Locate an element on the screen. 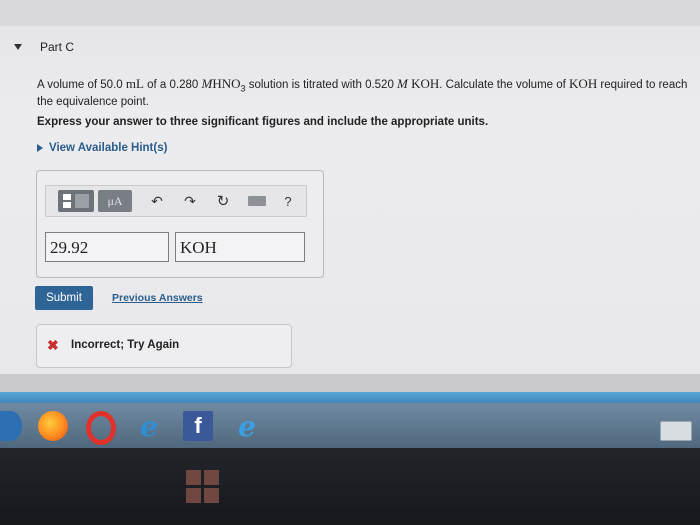 Image resolution: width=700 pixels, height=525 pixels. answer-box: μA ↶ ↷ ↻ ? 29.92 KOH is located at coordinates (180, 224).